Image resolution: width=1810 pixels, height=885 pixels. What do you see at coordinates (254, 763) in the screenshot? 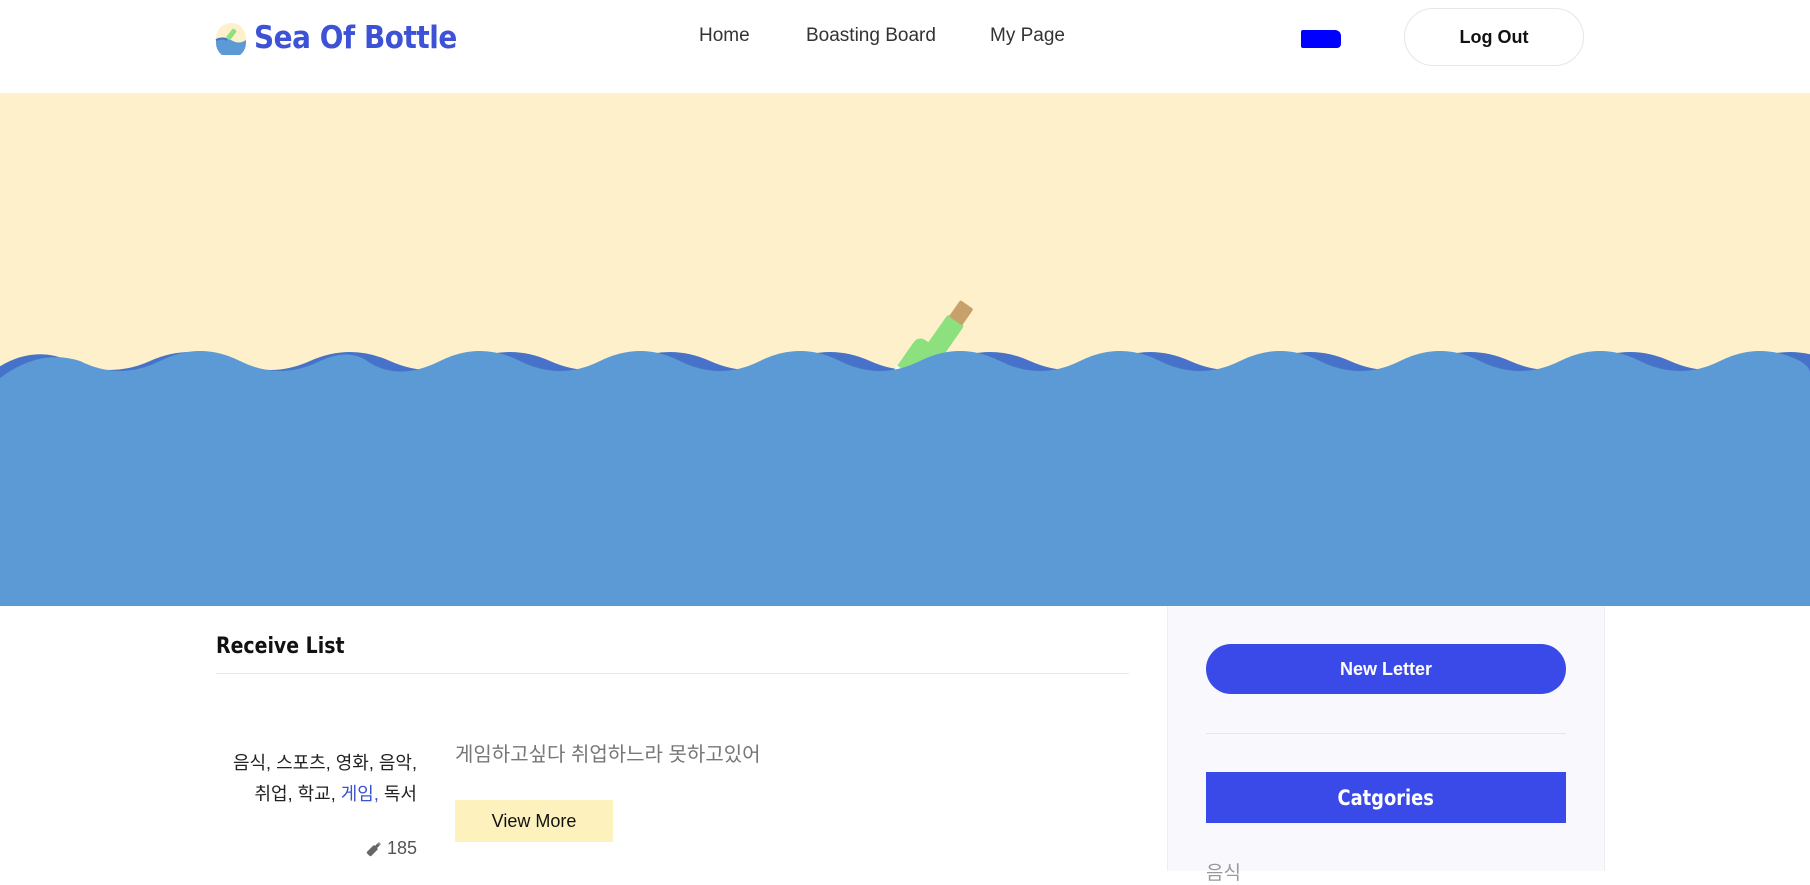
I see `tag-food: 음식,` at bounding box center [254, 763].